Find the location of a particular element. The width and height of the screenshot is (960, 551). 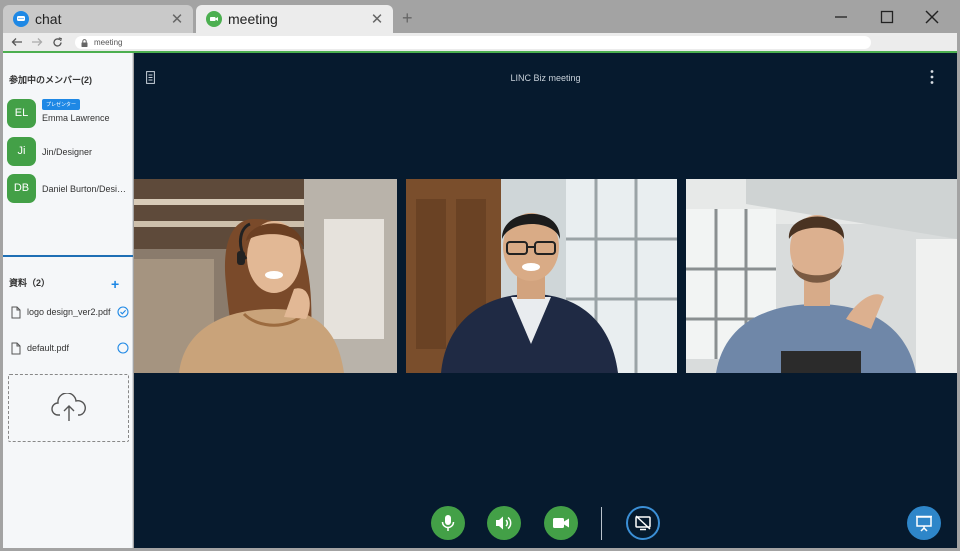

member-item: DB Daniel Burton/Designer is located at coordinates (69, 188).